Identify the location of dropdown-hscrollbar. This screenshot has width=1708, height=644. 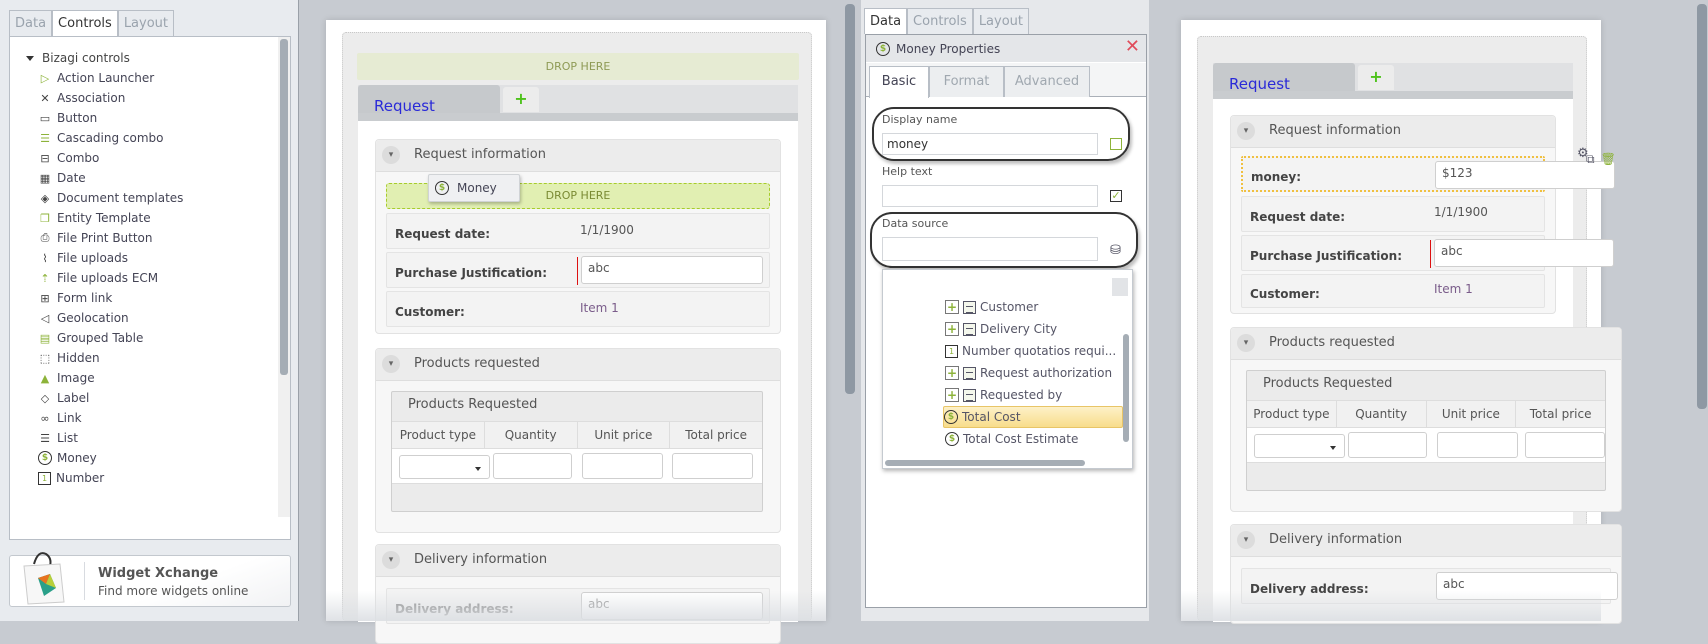
(985, 463).